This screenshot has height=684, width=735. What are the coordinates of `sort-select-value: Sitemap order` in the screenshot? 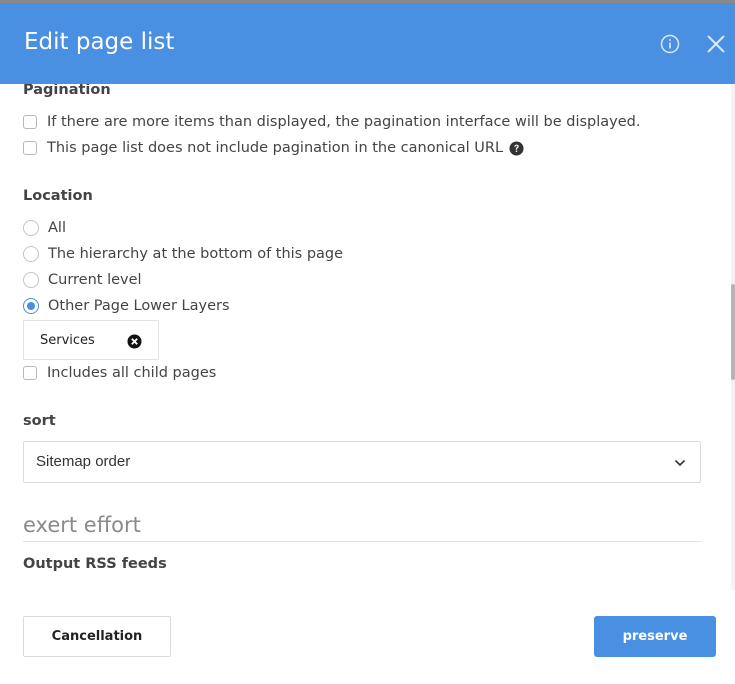 It's located at (83, 461).